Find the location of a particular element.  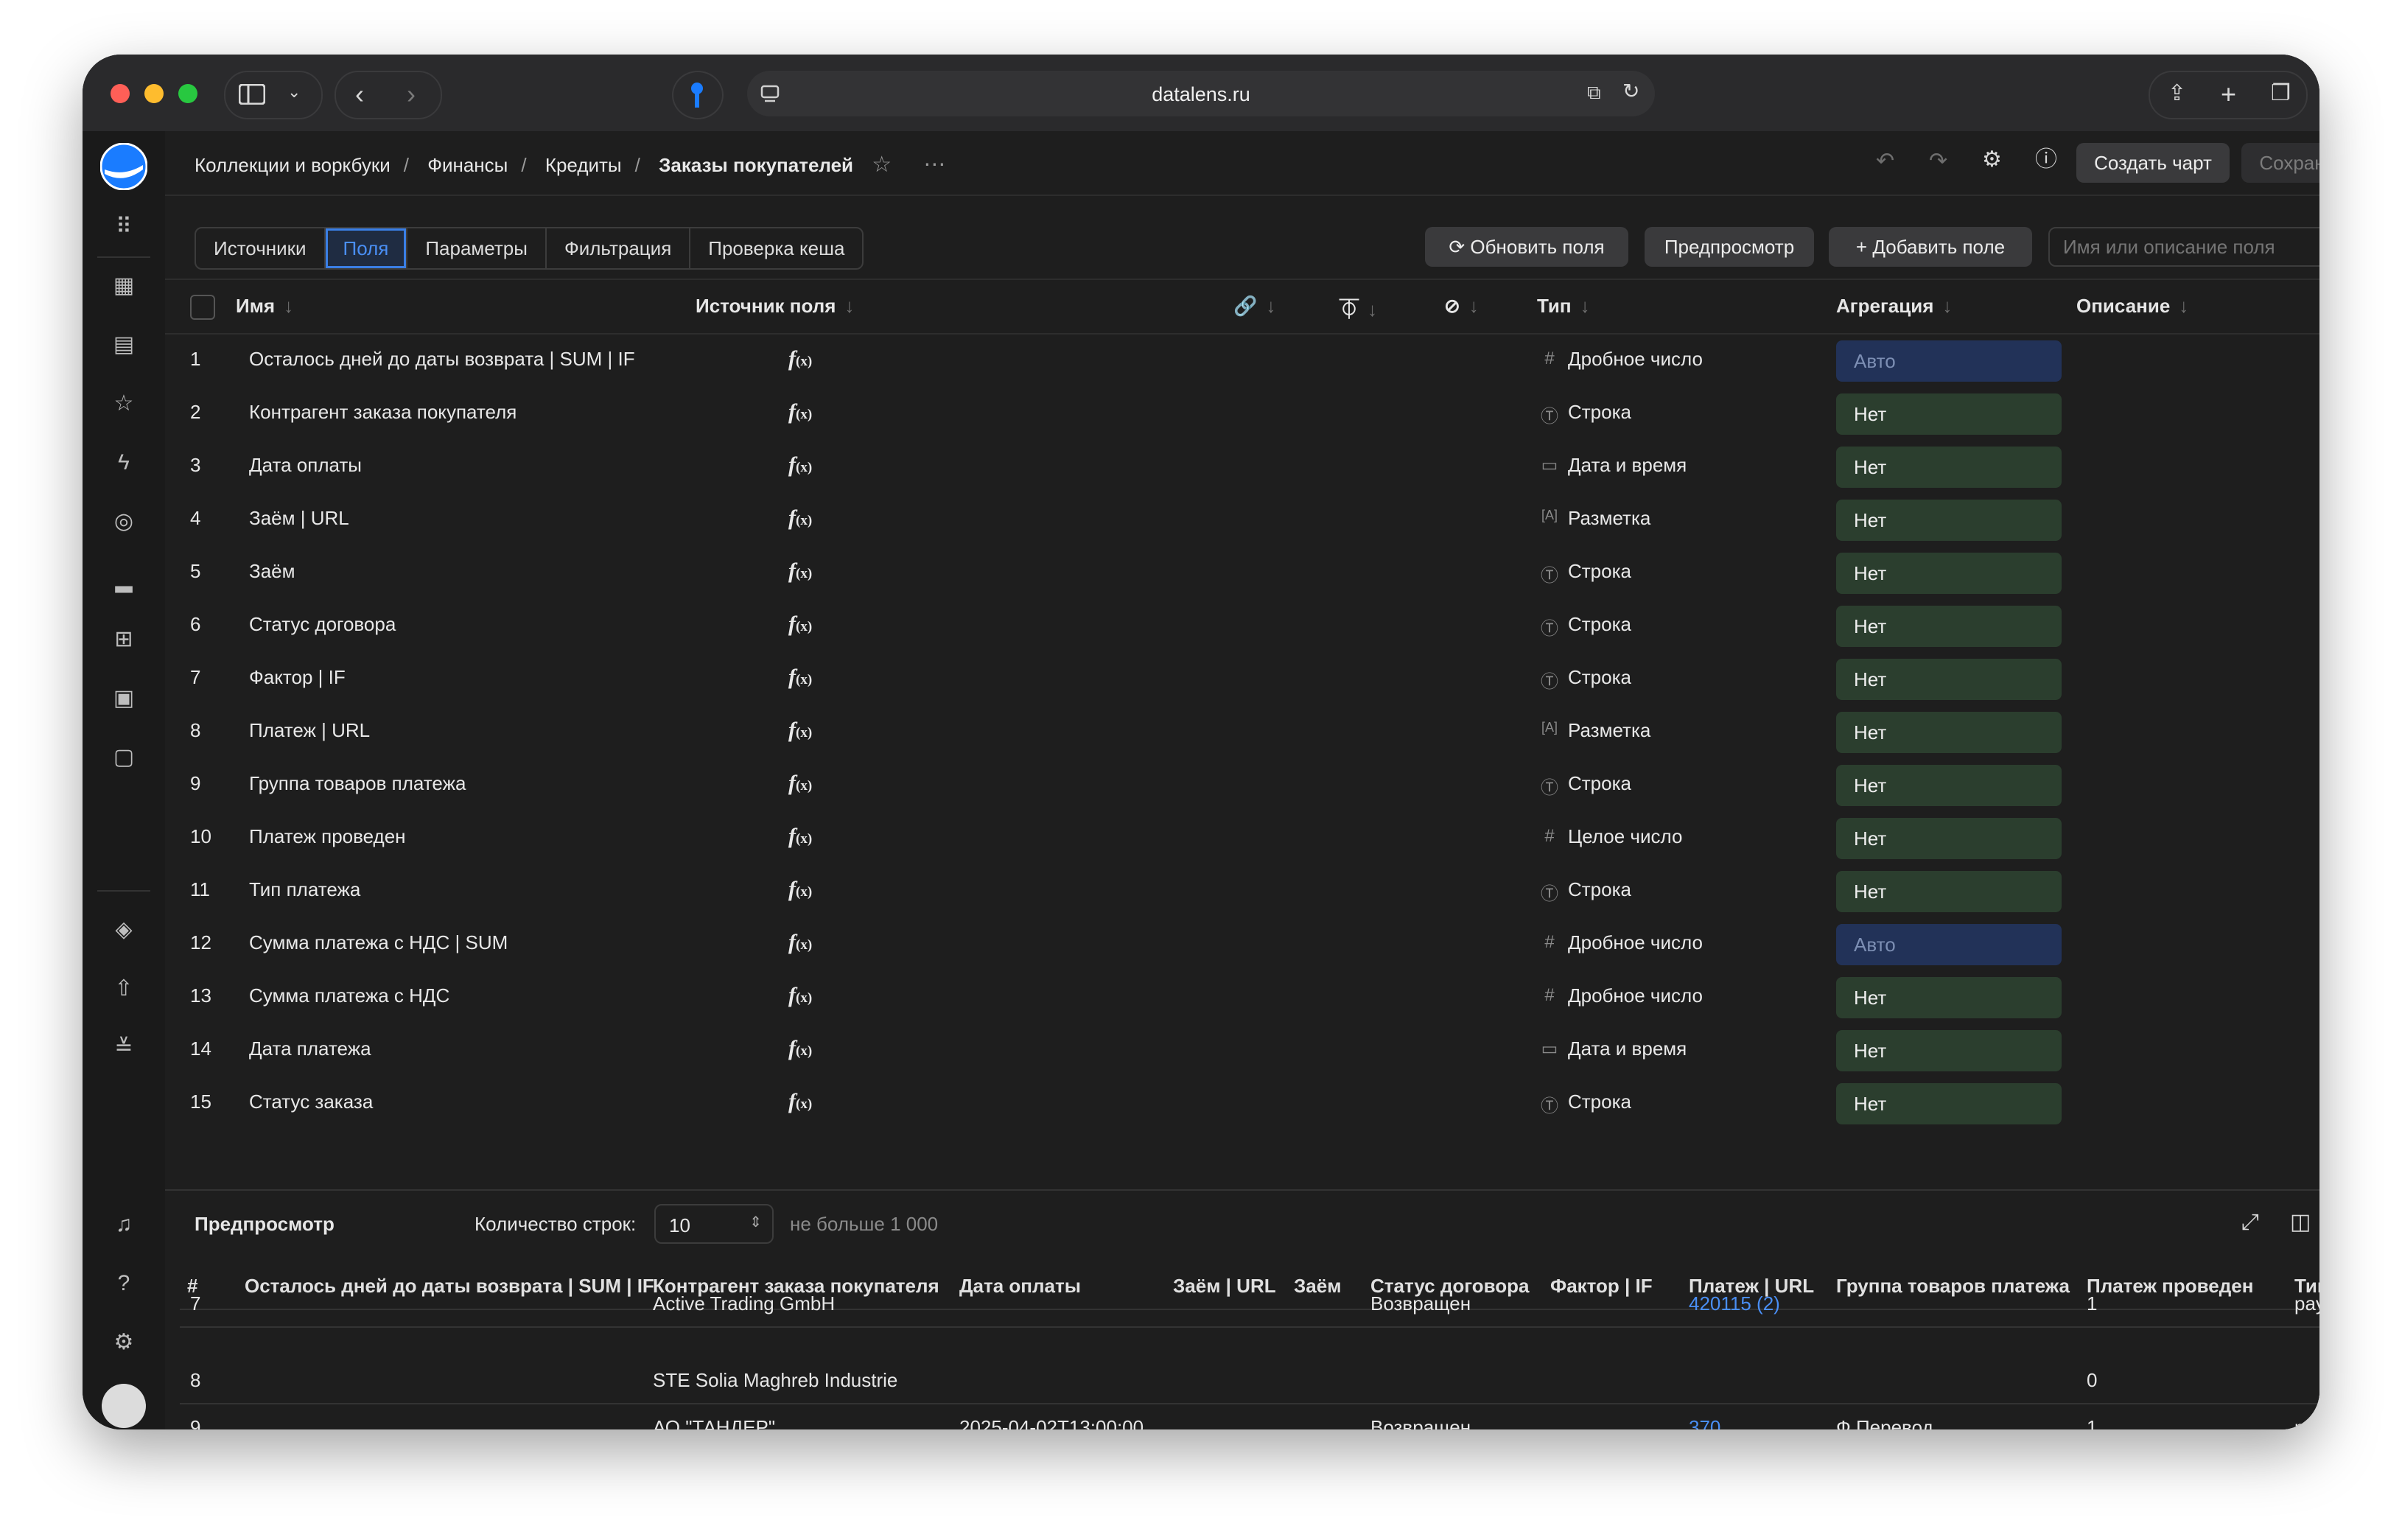

preview-cell-payment-url: 420115 (2) is located at coordinates (1734, 1303).